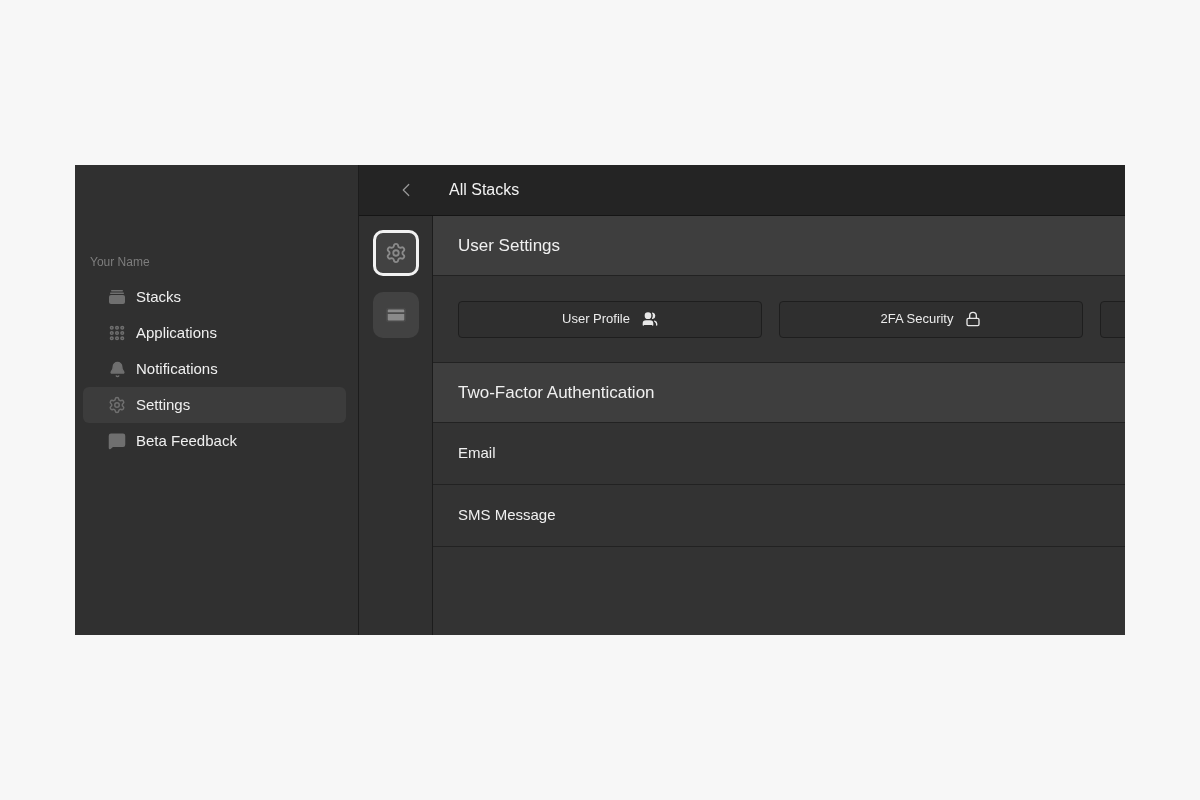  I want to click on list-row: SMS Message, so click(779, 516).